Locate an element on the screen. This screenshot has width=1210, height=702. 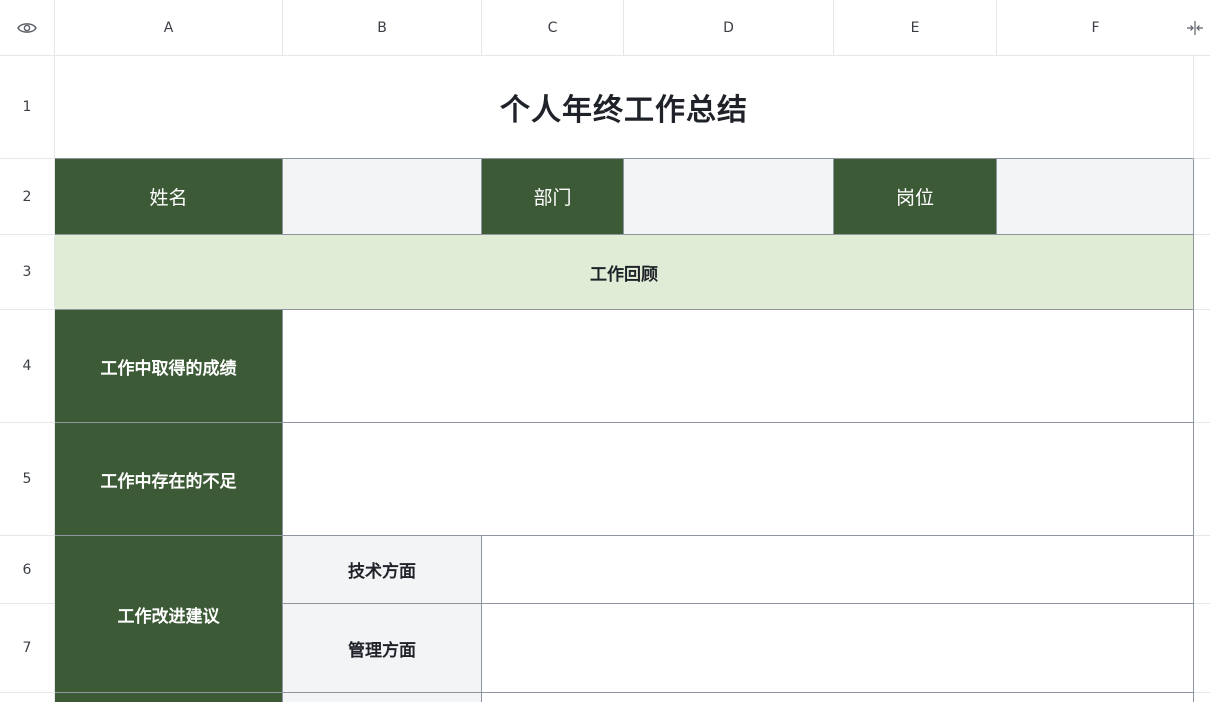
tech-label: 技术方面 is located at coordinates (382, 572).